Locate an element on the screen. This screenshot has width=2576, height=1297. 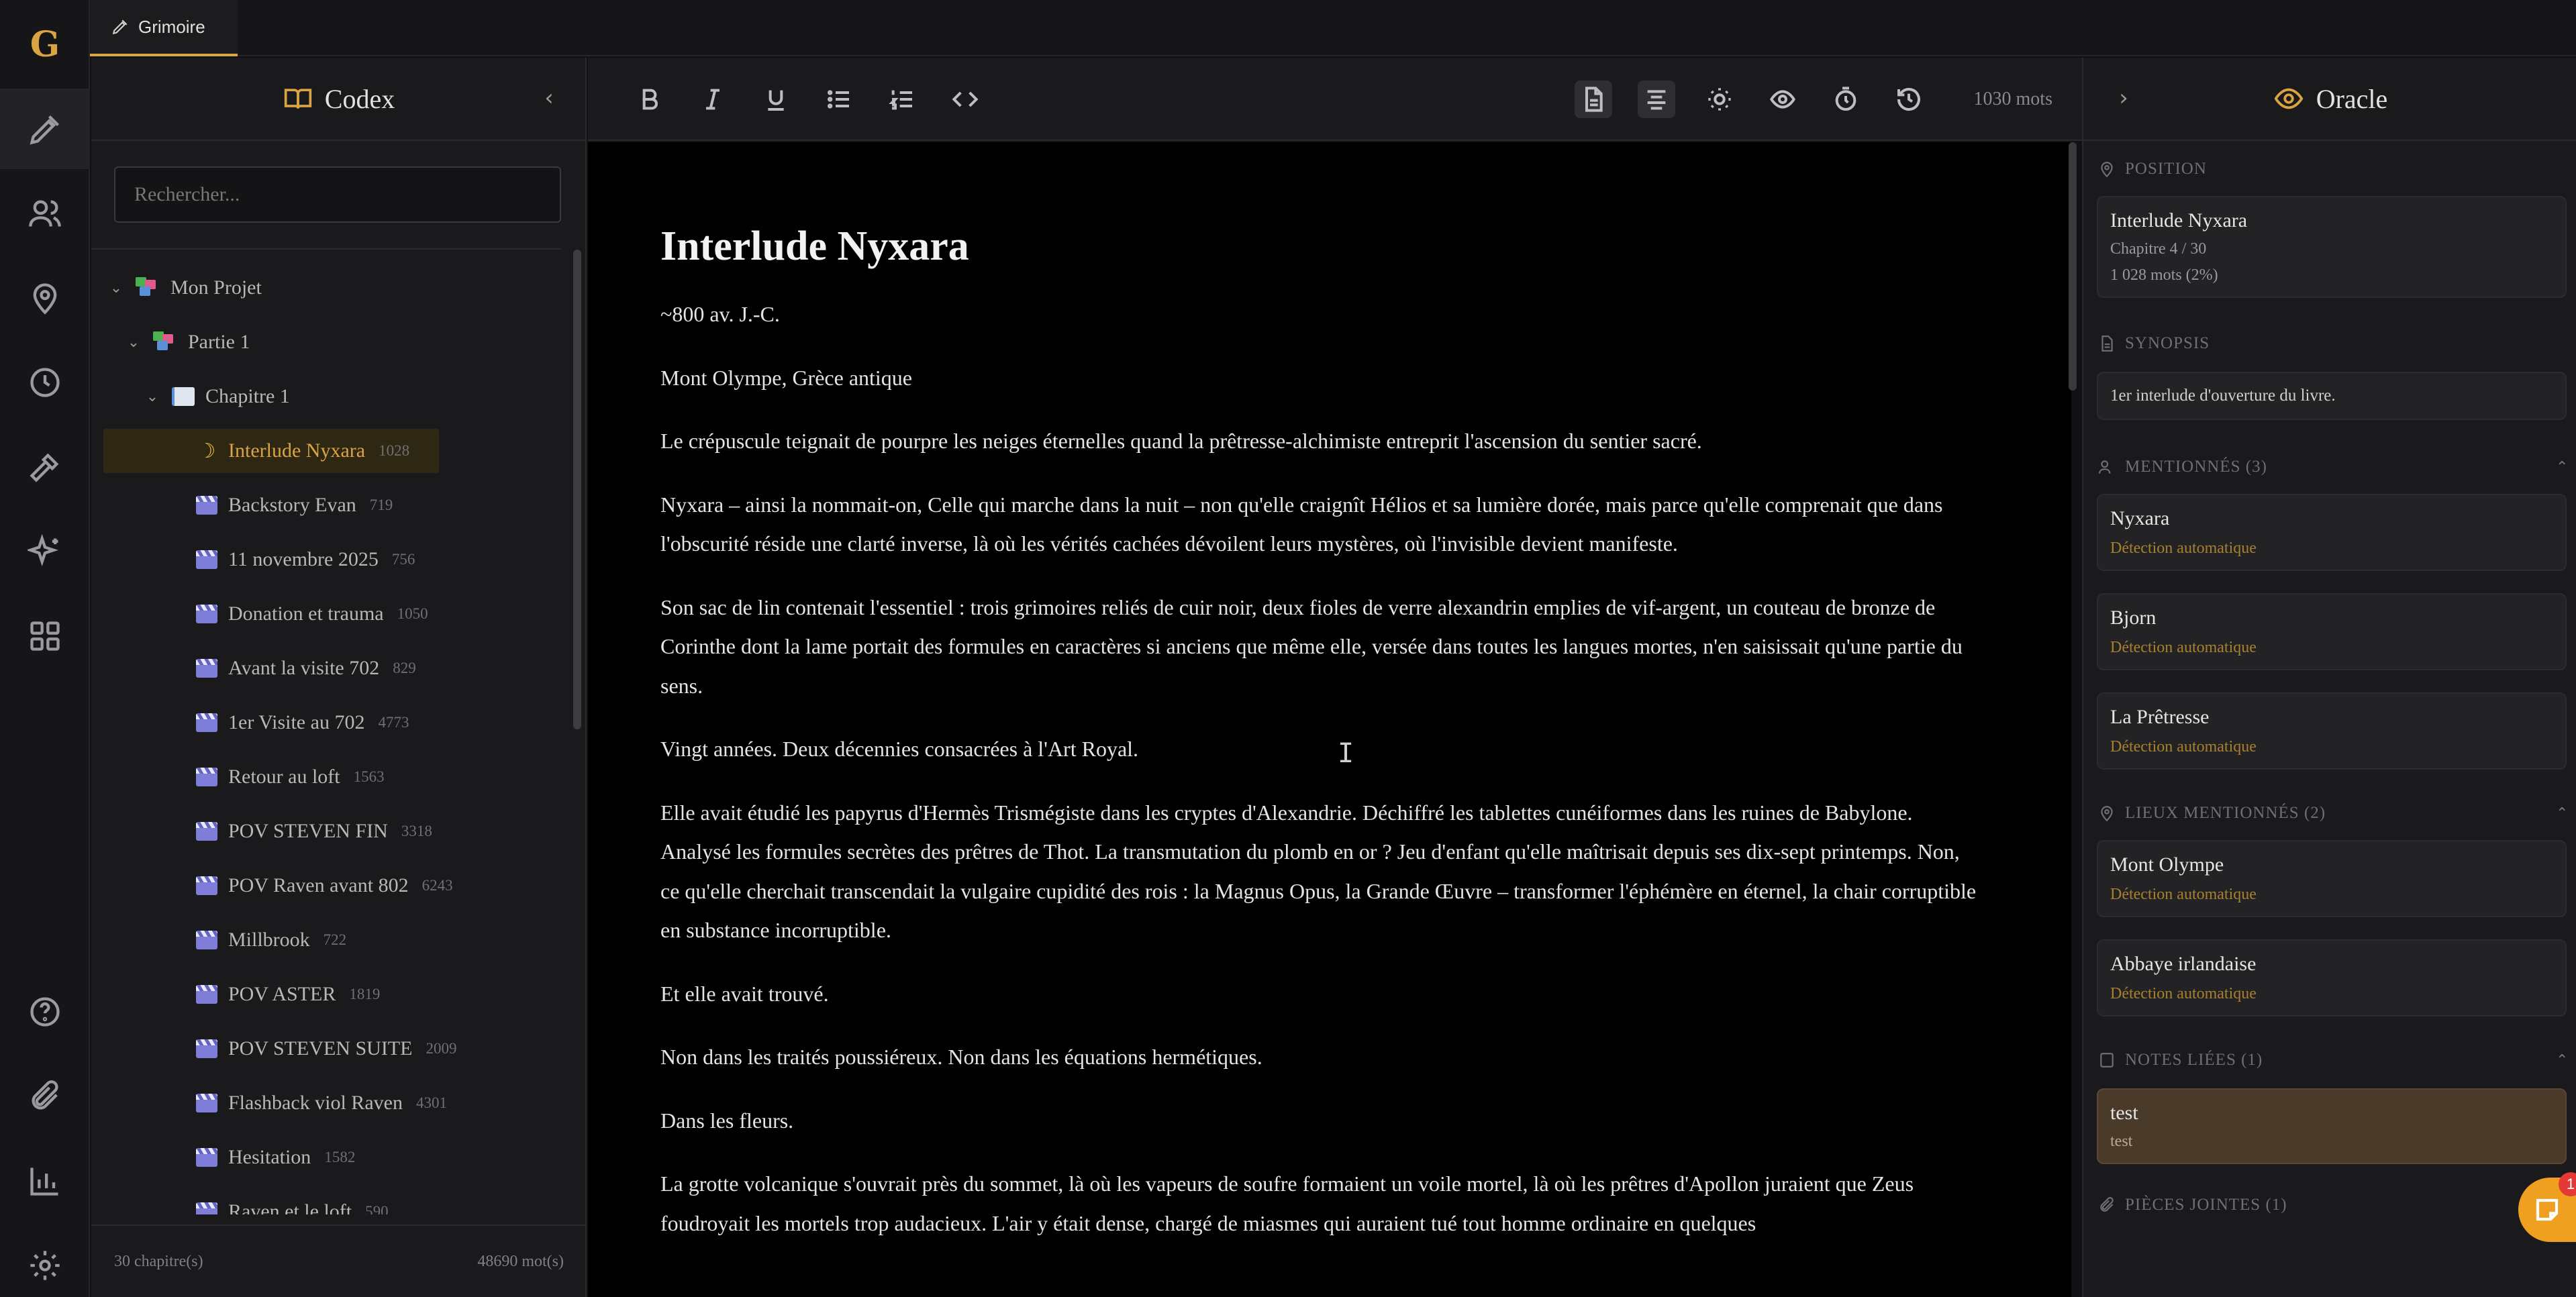
tree-item-scene: Hesitation 1582 is located at coordinates (275, 1157).